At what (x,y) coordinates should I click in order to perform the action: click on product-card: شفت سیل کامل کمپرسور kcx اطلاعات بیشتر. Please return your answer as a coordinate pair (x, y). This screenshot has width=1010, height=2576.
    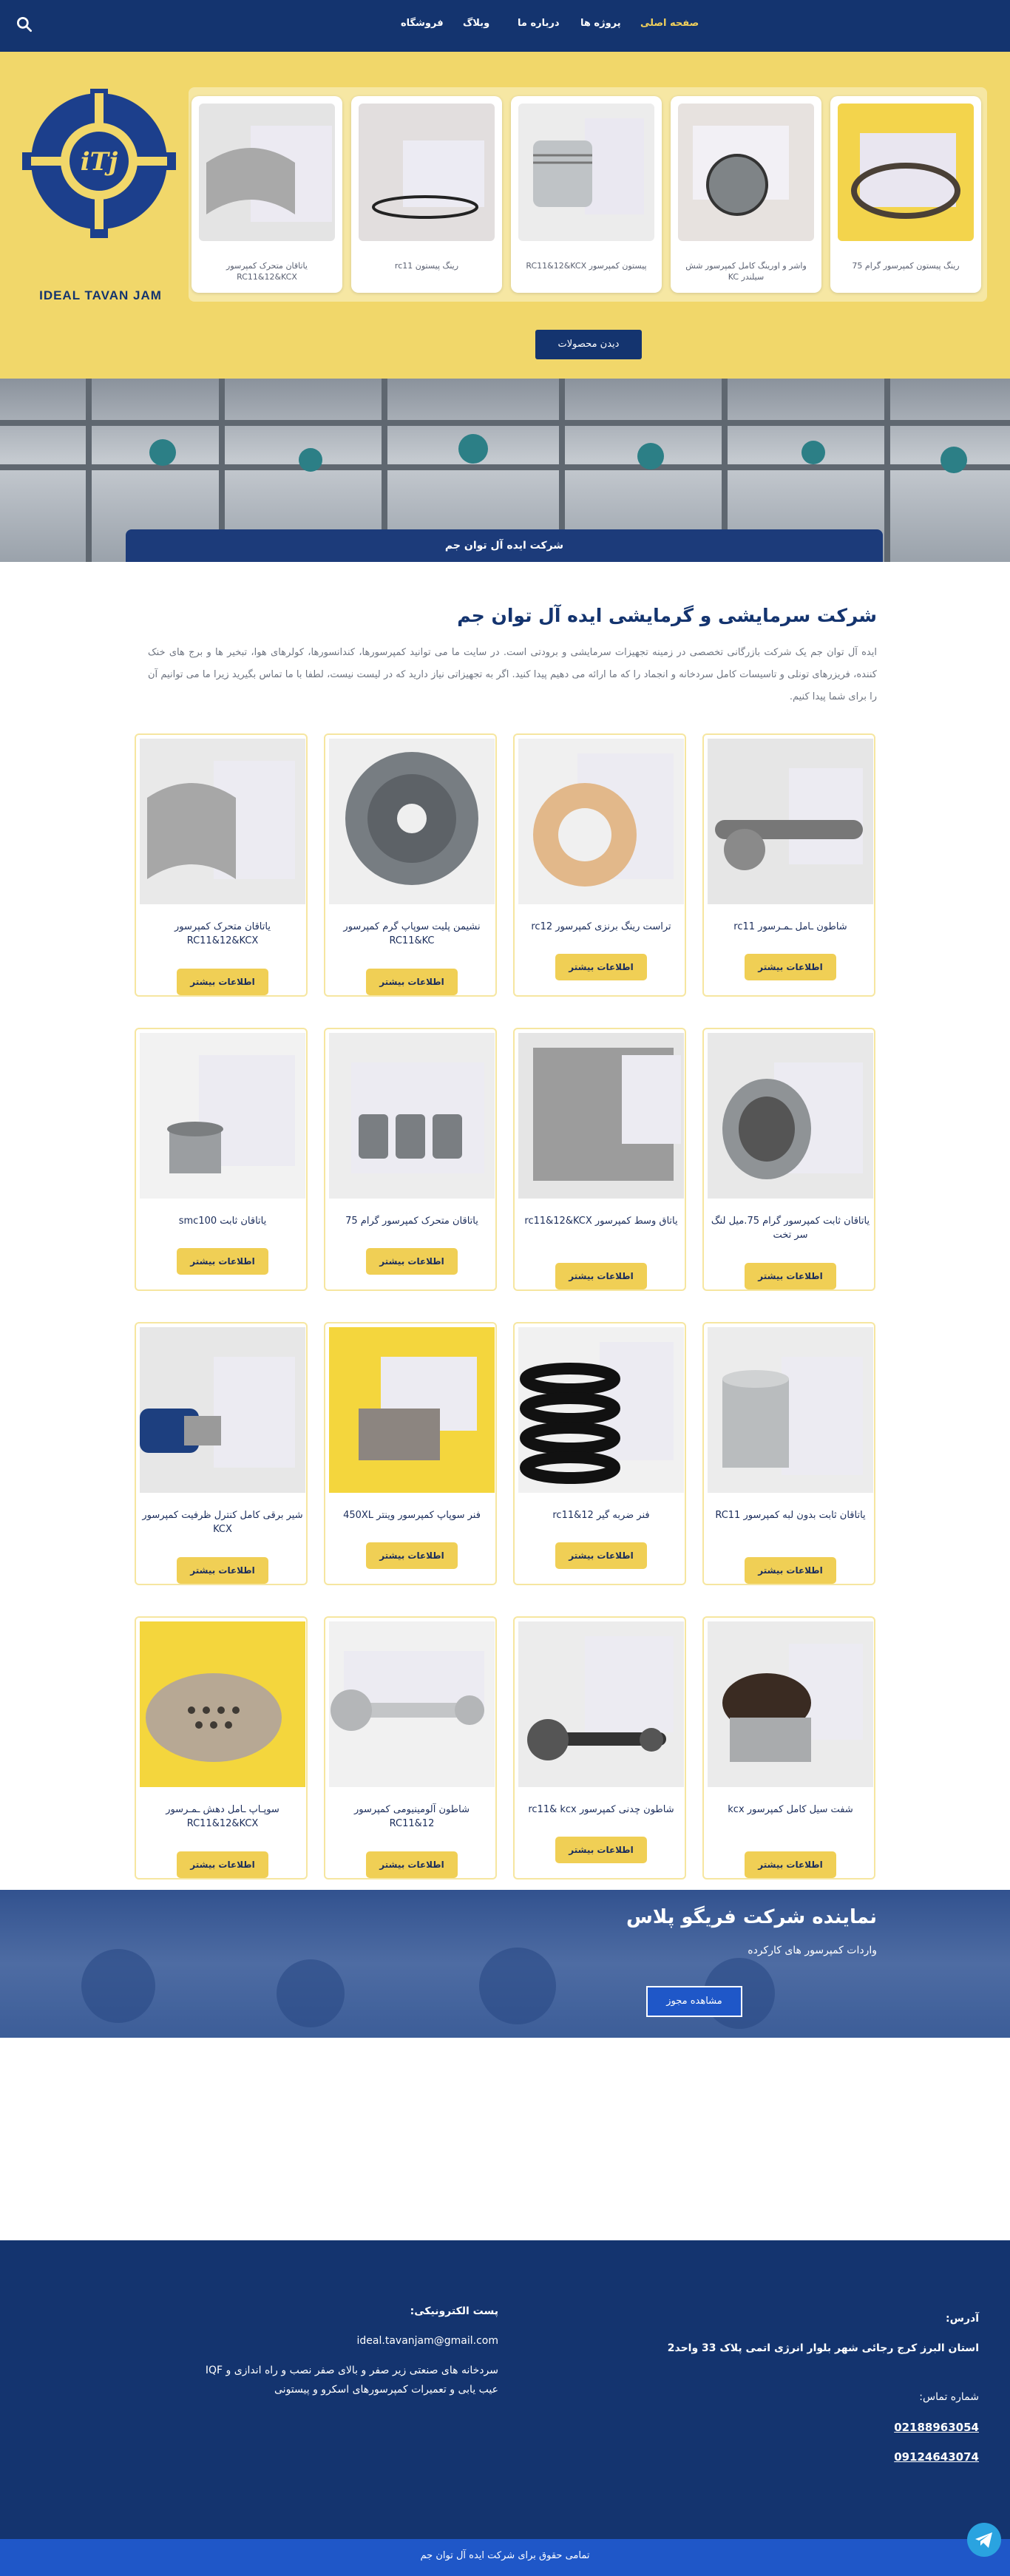
    Looking at the image, I should click on (789, 1748).